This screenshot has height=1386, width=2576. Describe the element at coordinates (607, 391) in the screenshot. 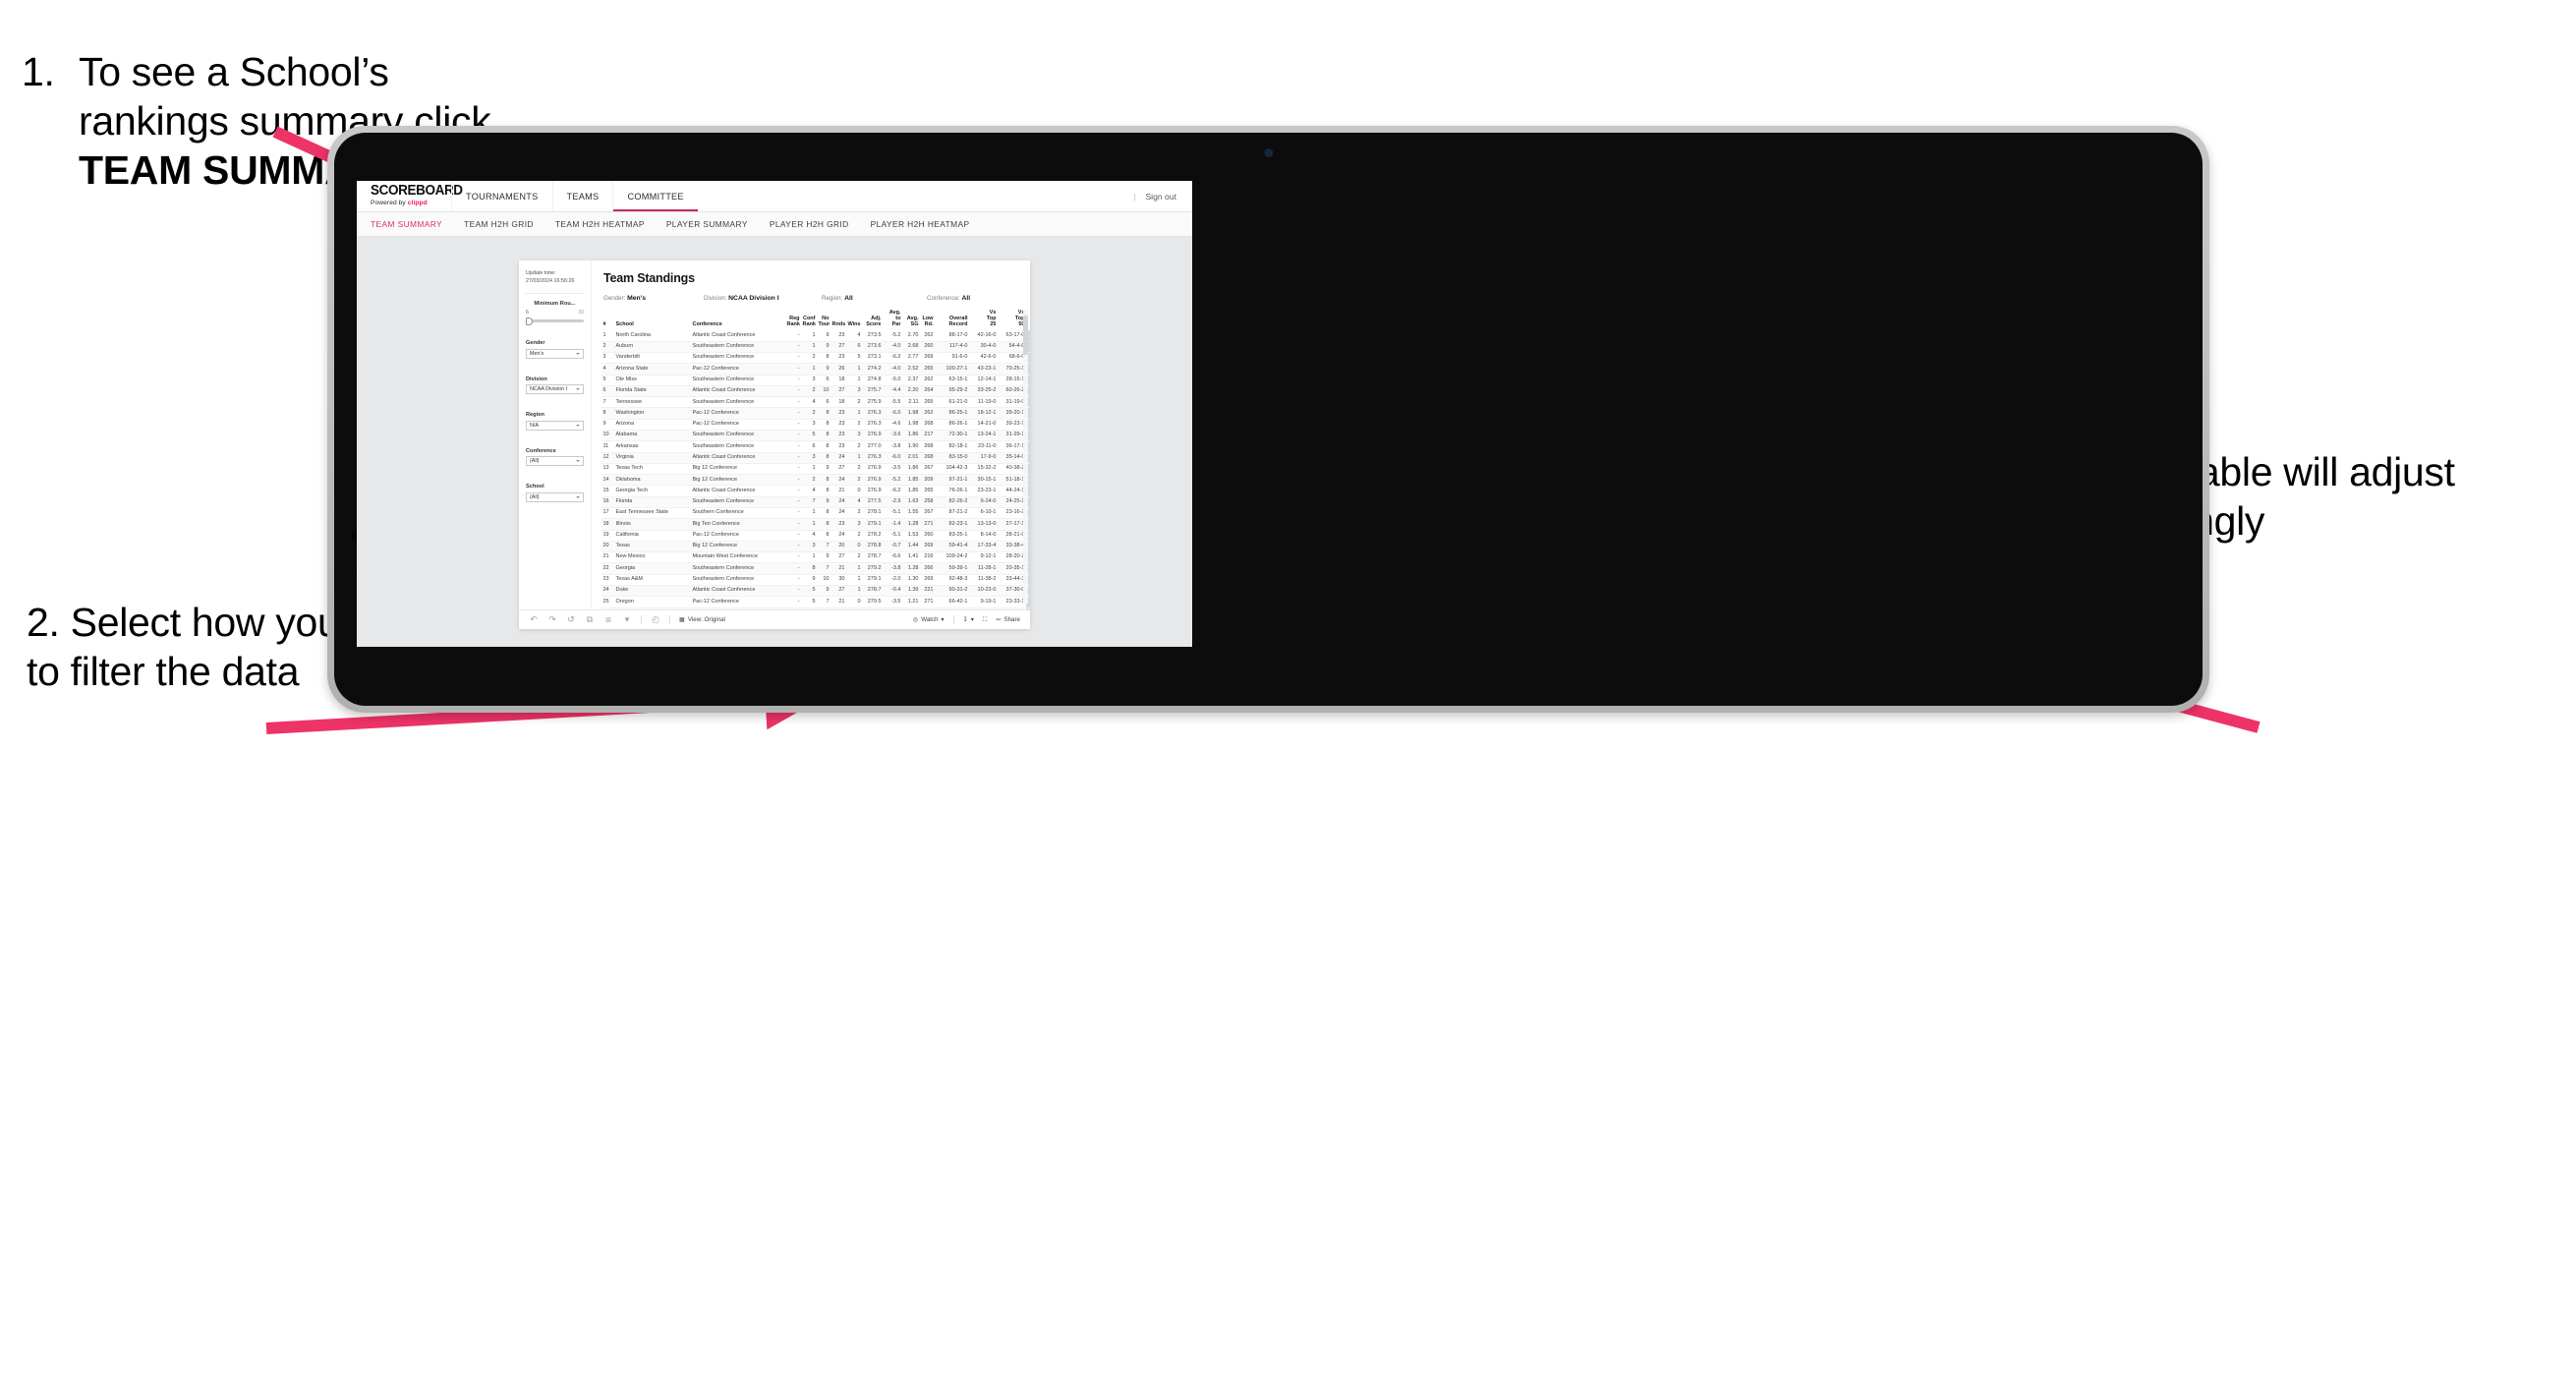

I see `cell-: 6` at that location.